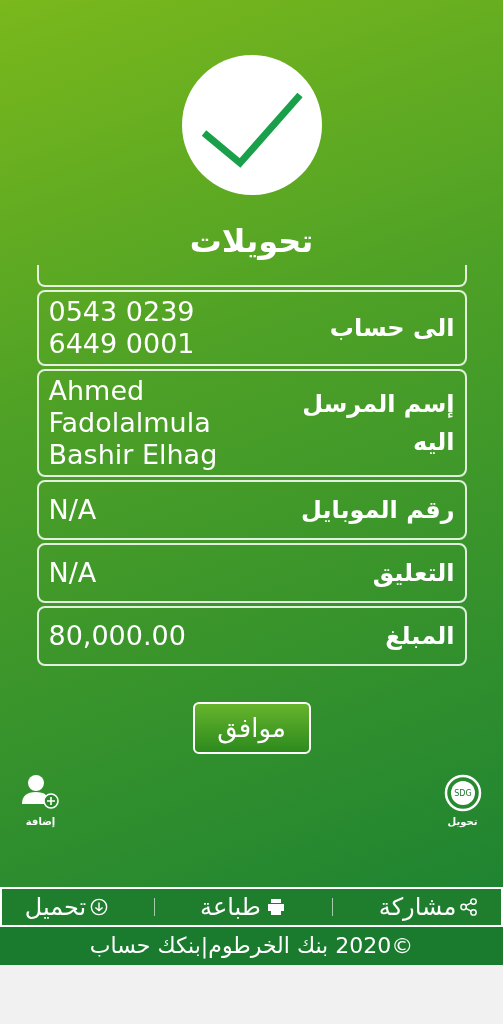 The height and width of the screenshot is (1024, 503). What do you see at coordinates (121, 328) in the screenshot?
I see `detail-value: 0543 0239 6449 0001` at bounding box center [121, 328].